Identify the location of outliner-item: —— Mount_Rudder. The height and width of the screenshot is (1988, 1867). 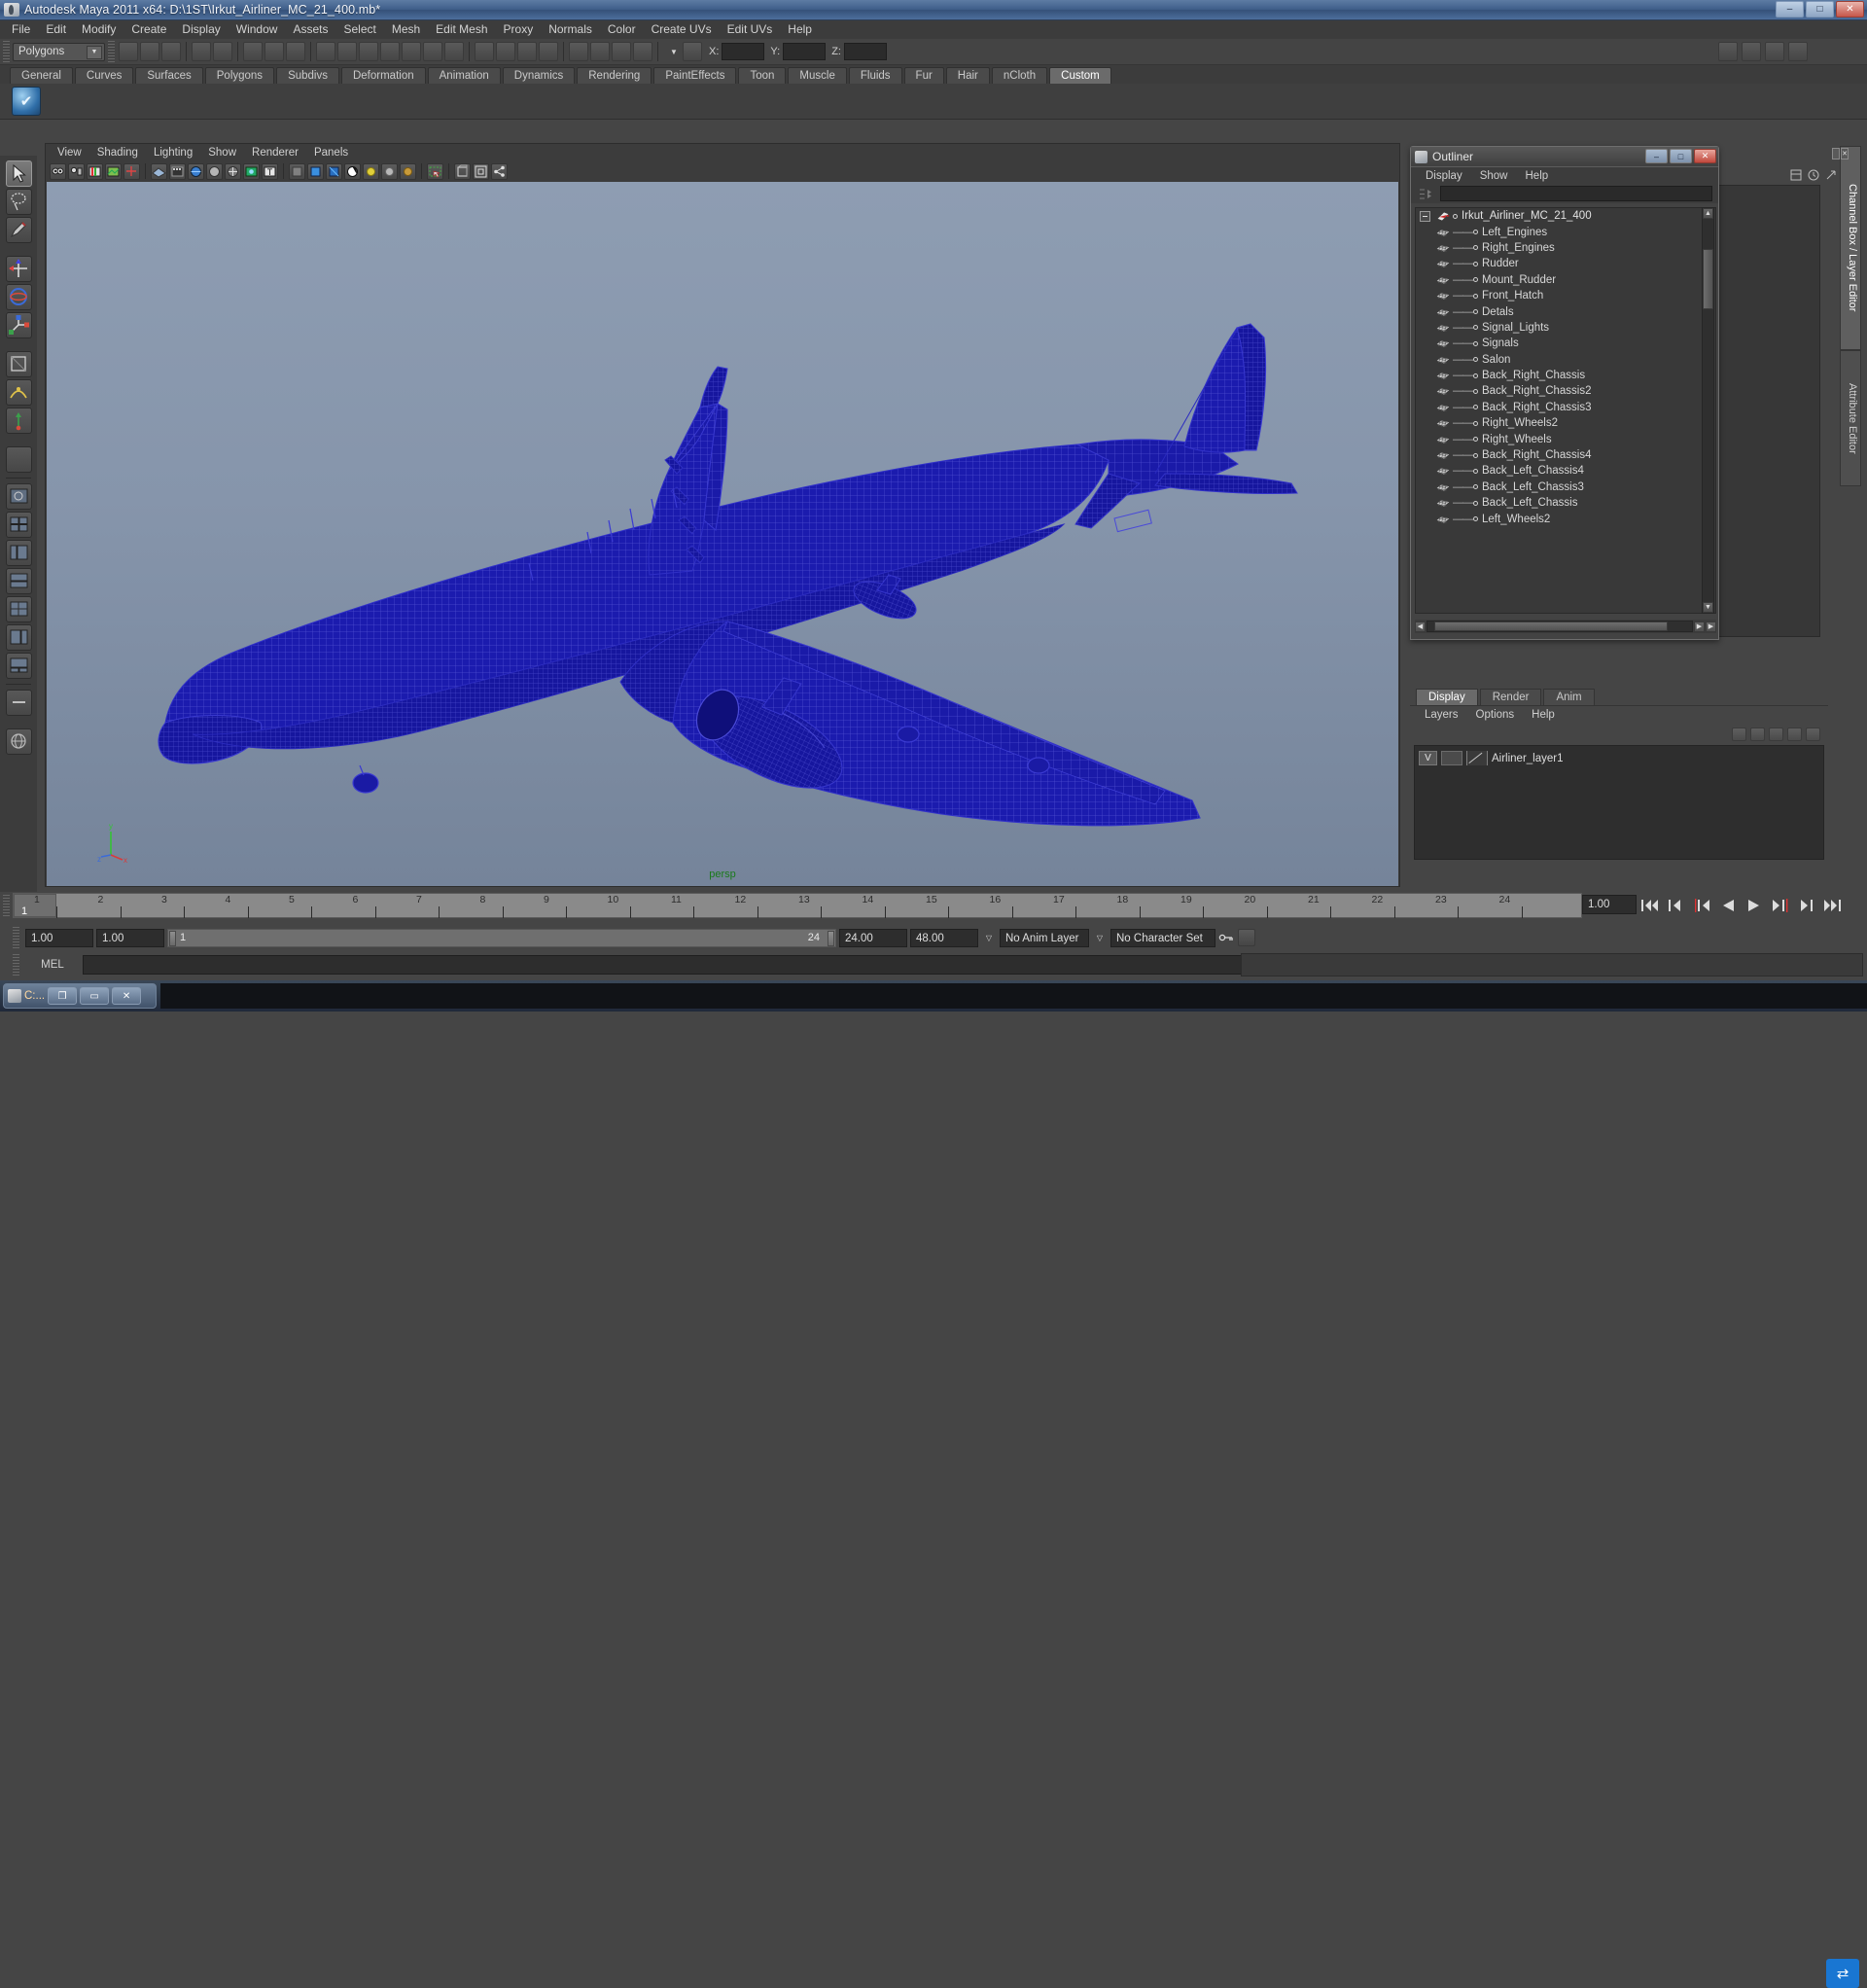
(1565, 280).